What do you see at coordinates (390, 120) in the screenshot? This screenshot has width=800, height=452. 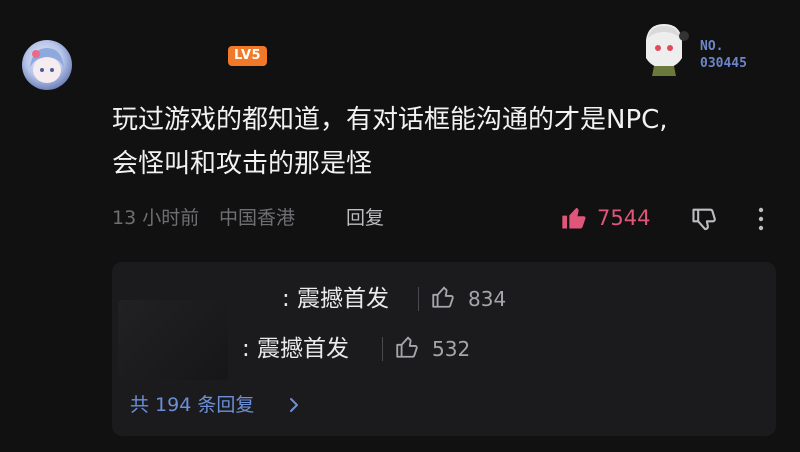 I see `comment-text-line: 玩过游戏的都知道，有对话框能沟通的才是NPC,` at bounding box center [390, 120].